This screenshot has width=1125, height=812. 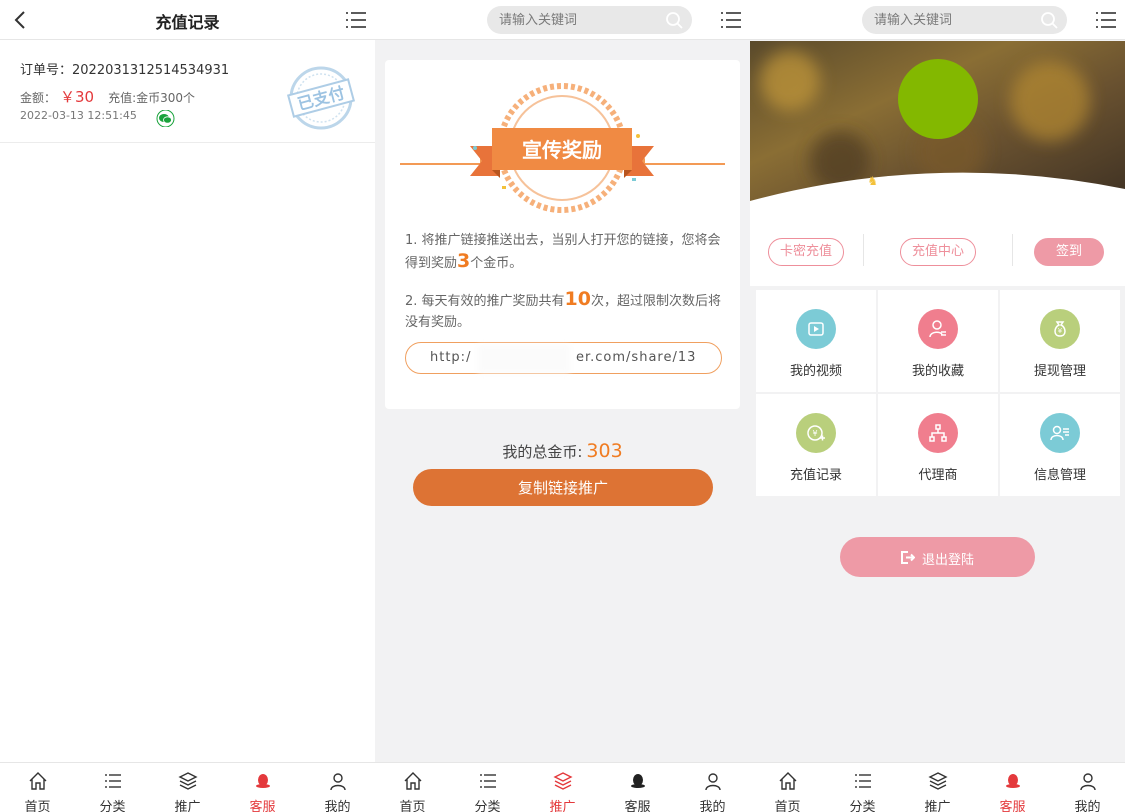 I want to click on action-buttons: 卡密充值 充值中心 签到, so click(x=937, y=251).